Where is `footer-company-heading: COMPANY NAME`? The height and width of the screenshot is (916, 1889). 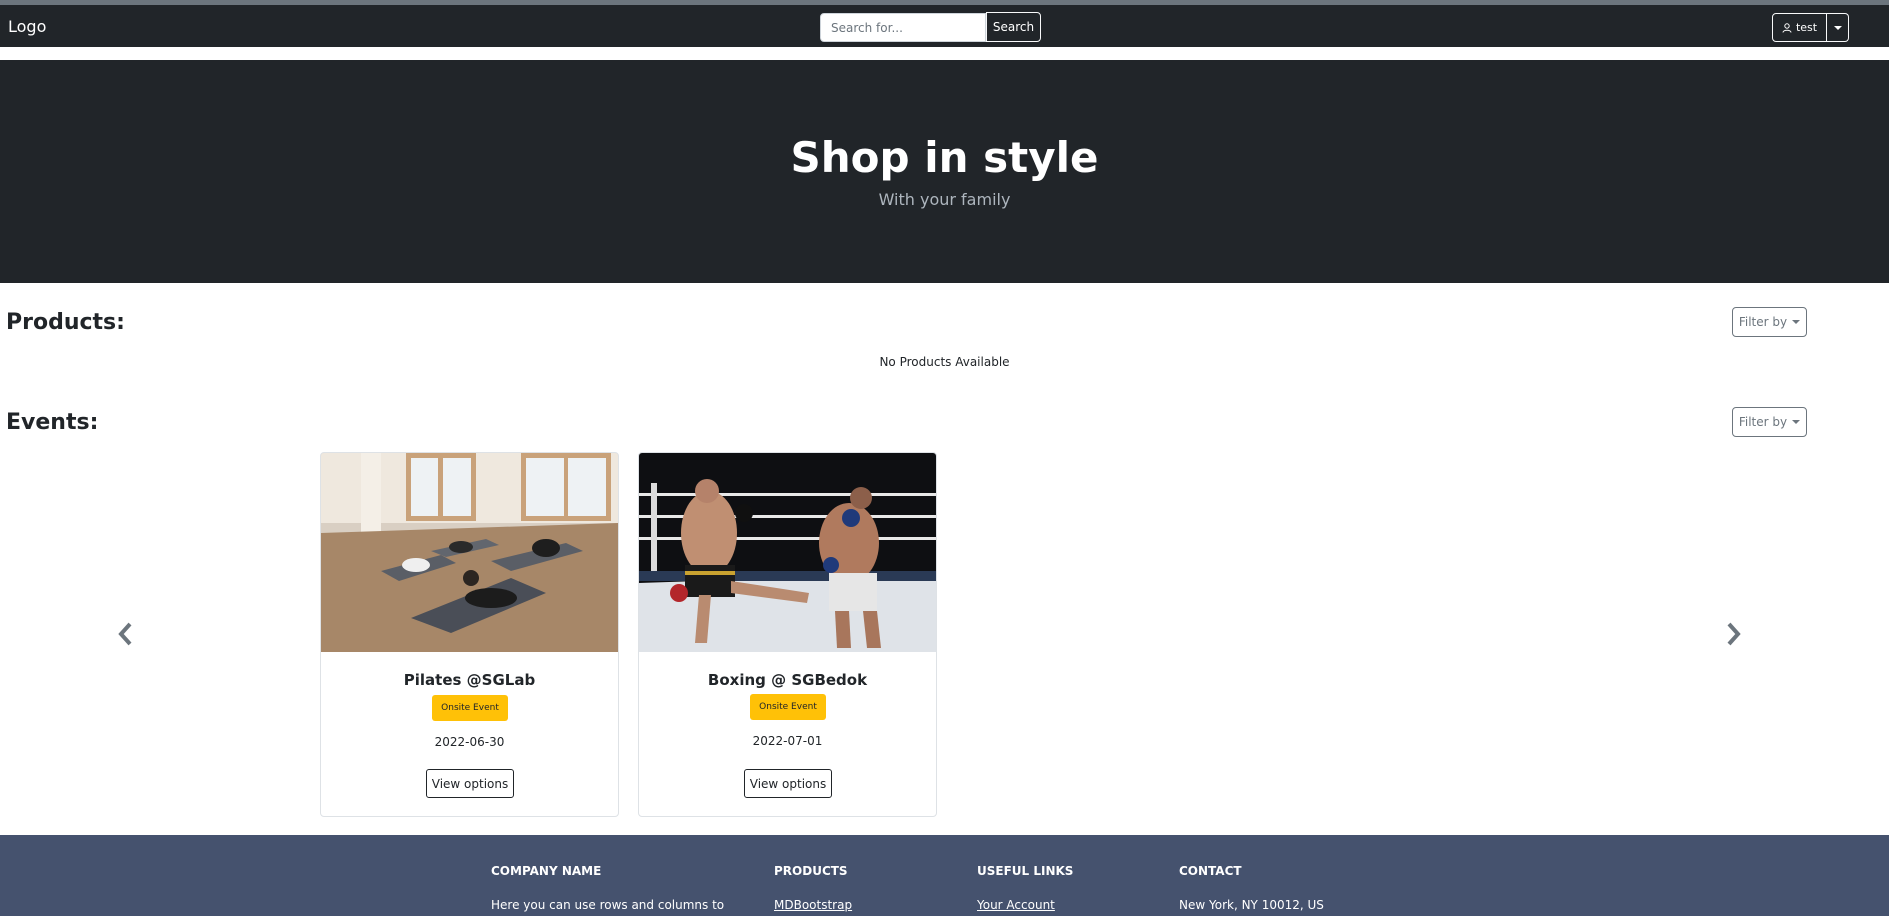 footer-company-heading: COMPANY NAME is located at coordinates (546, 871).